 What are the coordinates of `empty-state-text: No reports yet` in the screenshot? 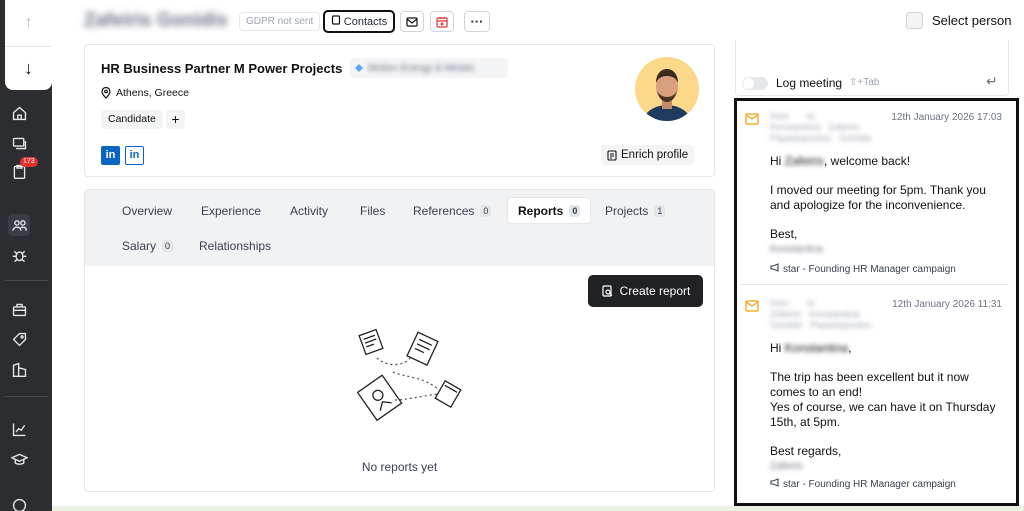 It's located at (399, 467).